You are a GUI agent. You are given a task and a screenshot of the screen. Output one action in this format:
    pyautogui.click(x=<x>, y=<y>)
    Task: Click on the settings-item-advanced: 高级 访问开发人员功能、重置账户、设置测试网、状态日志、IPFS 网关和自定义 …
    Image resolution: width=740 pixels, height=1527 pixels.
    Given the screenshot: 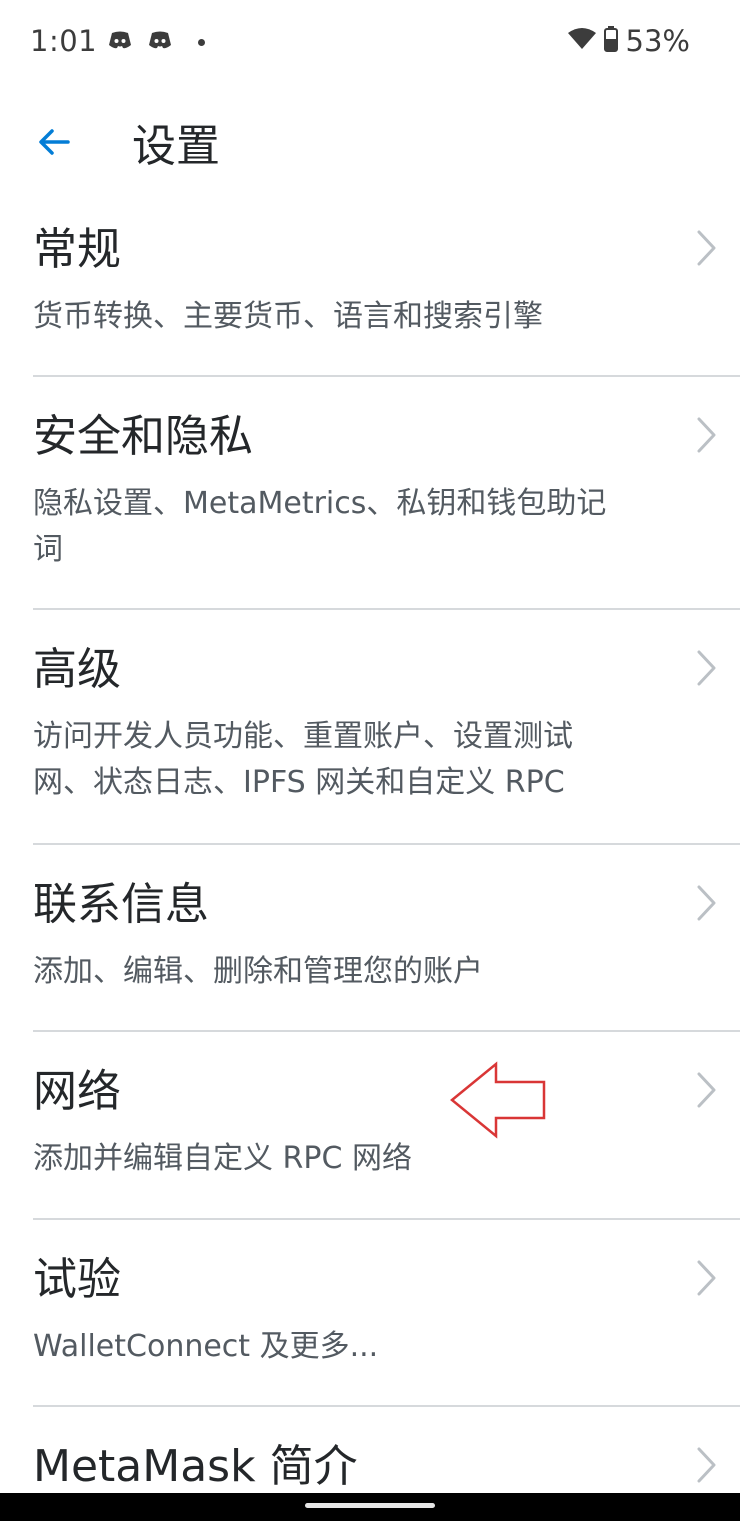 What is the action you would take?
    pyautogui.click(x=386, y=727)
    